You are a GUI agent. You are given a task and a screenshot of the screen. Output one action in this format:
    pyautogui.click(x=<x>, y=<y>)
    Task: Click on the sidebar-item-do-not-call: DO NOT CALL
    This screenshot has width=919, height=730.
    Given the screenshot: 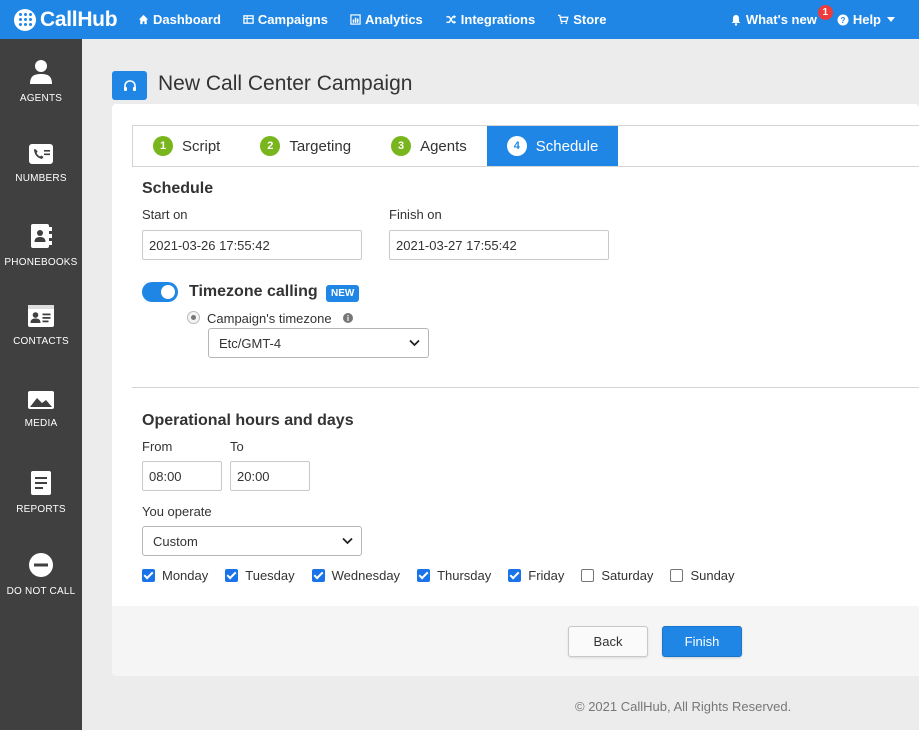 What is the action you would take?
    pyautogui.click(x=41, y=574)
    